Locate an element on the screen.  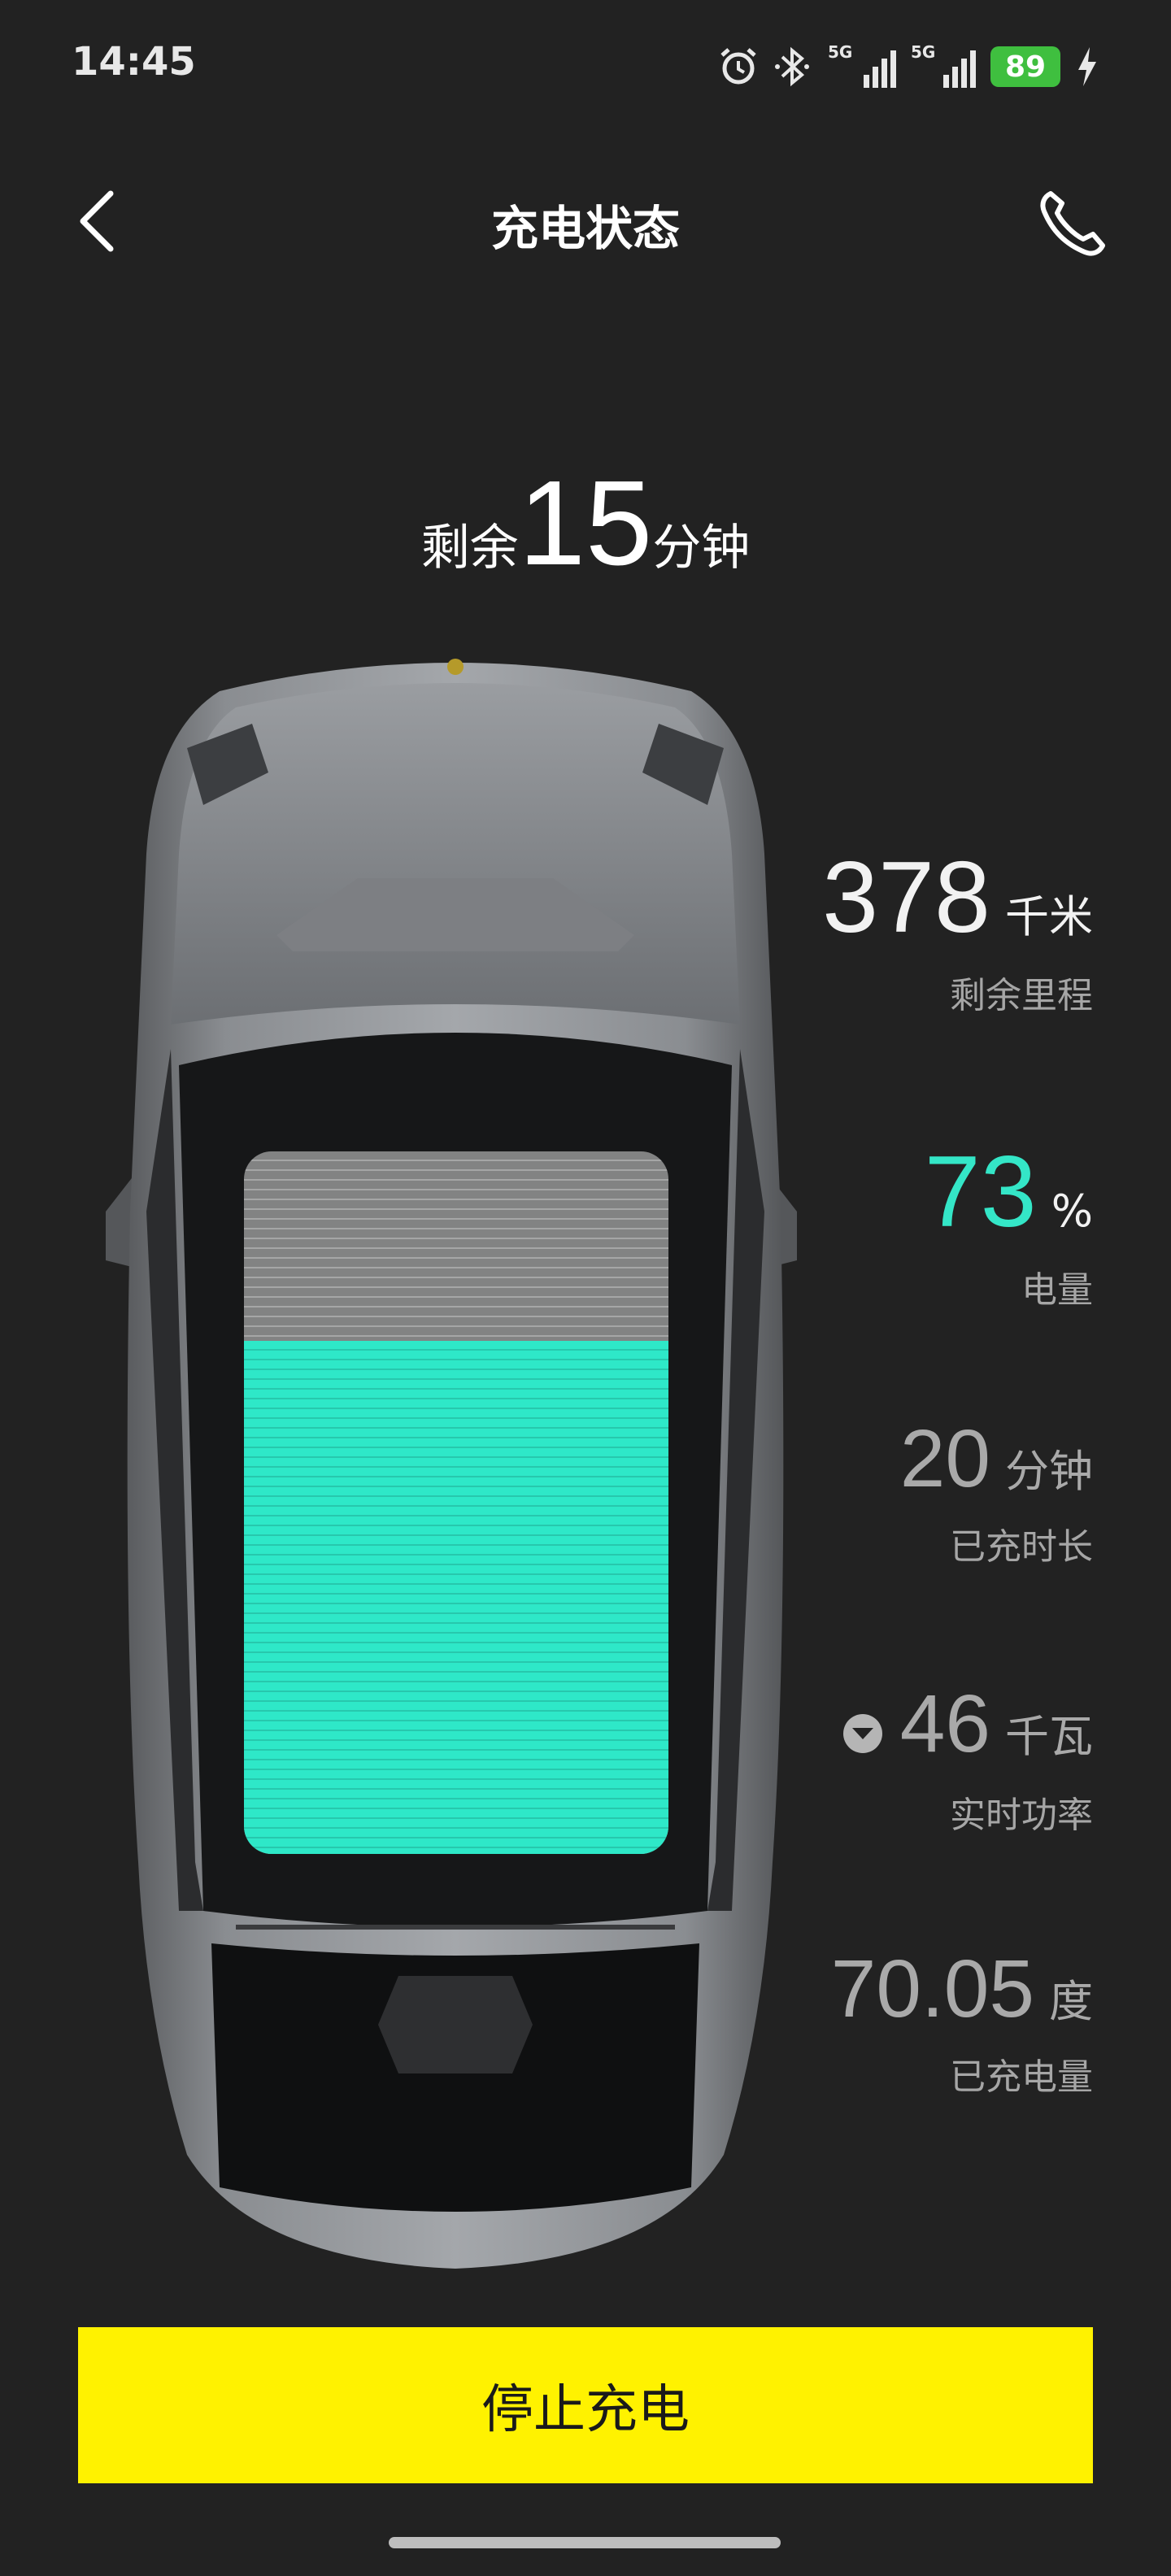
stat-value: 73 is located at coordinates (981, 1192).